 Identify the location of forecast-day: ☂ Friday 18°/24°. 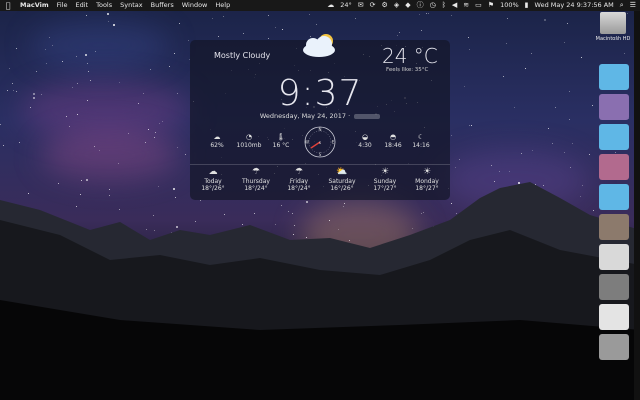
(299, 179).